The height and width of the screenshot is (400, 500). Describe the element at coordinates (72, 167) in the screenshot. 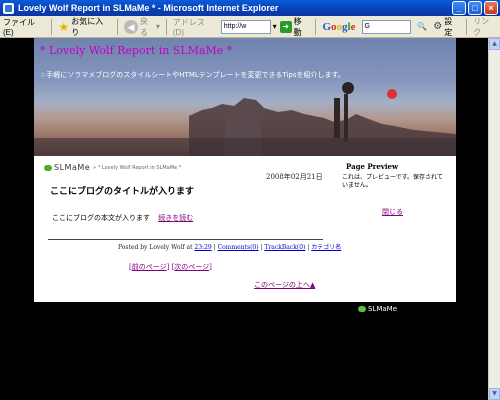

I see `logo-text: SLMaMe` at that location.